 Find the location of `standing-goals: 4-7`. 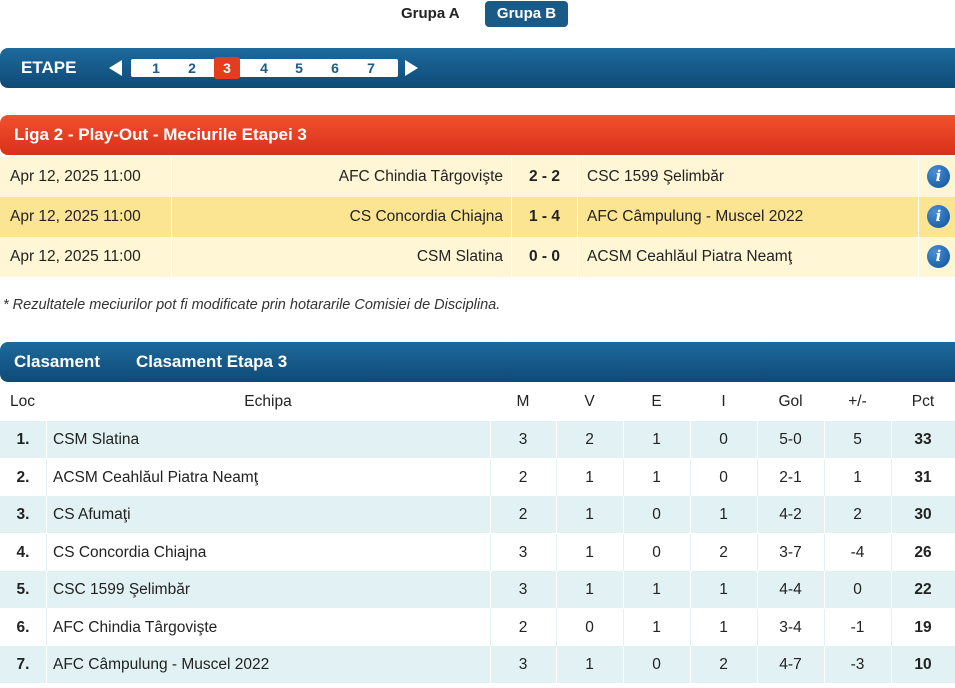

standing-goals: 4-7 is located at coordinates (790, 664).